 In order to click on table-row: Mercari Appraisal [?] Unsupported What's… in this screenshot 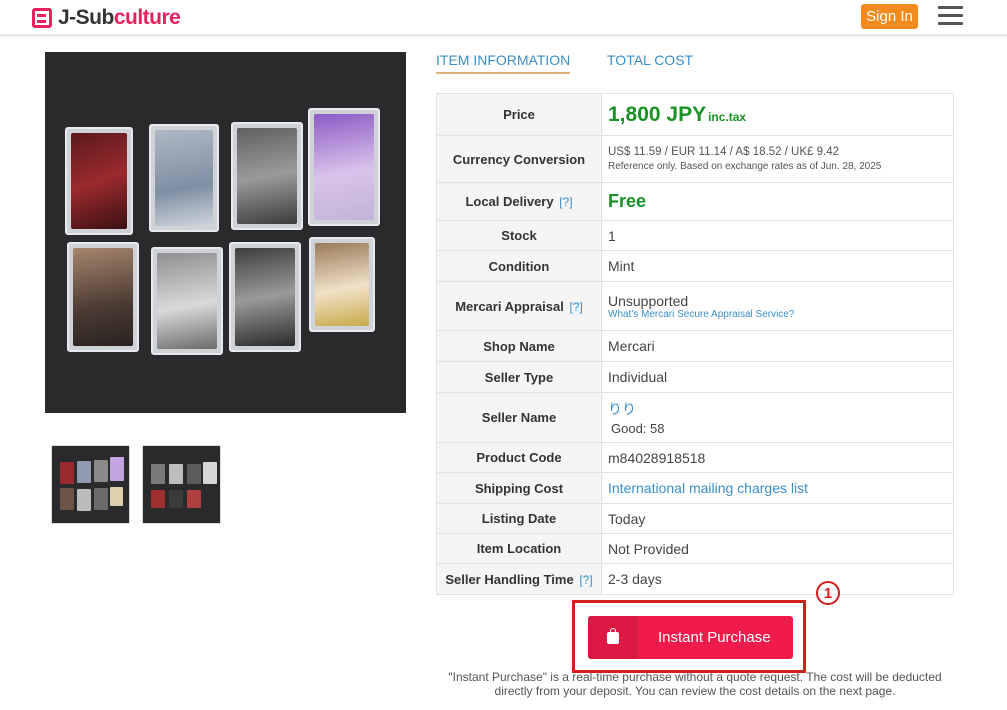, I will do `click(695, 306)`.